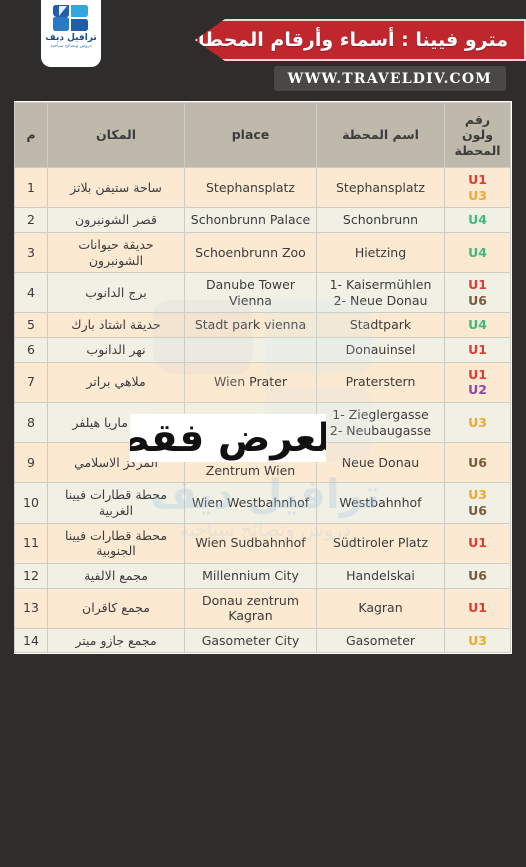 The width and height of the screenshot is (526, 867). I want to click on cell-station-name: Westbahnhof, so click(380, 503).